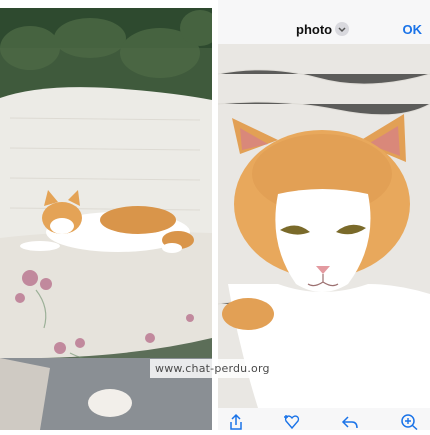  Describe the element at coordinates (324, 419) in the screenshot. I see `bottom-toolbar` at that location.